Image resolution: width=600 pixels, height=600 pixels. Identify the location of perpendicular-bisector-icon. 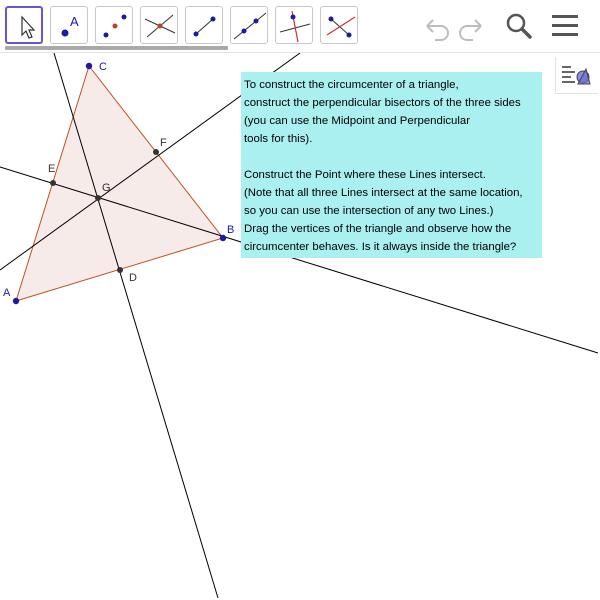
(341, 27).